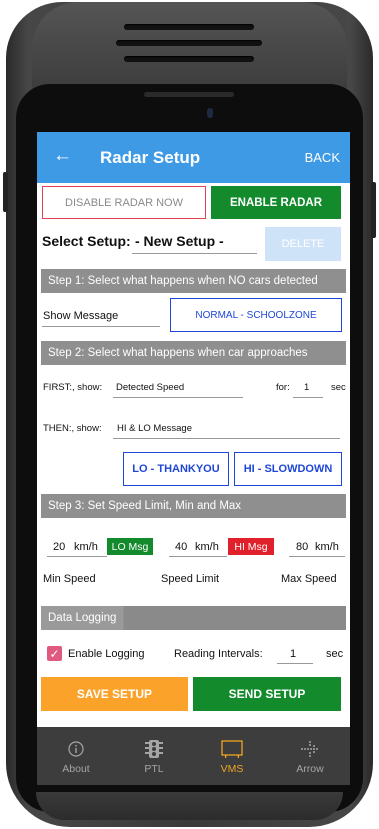 The width and height of the screenshot is (379, 829). I want to click on back-button: BACK, so click(322, 157).